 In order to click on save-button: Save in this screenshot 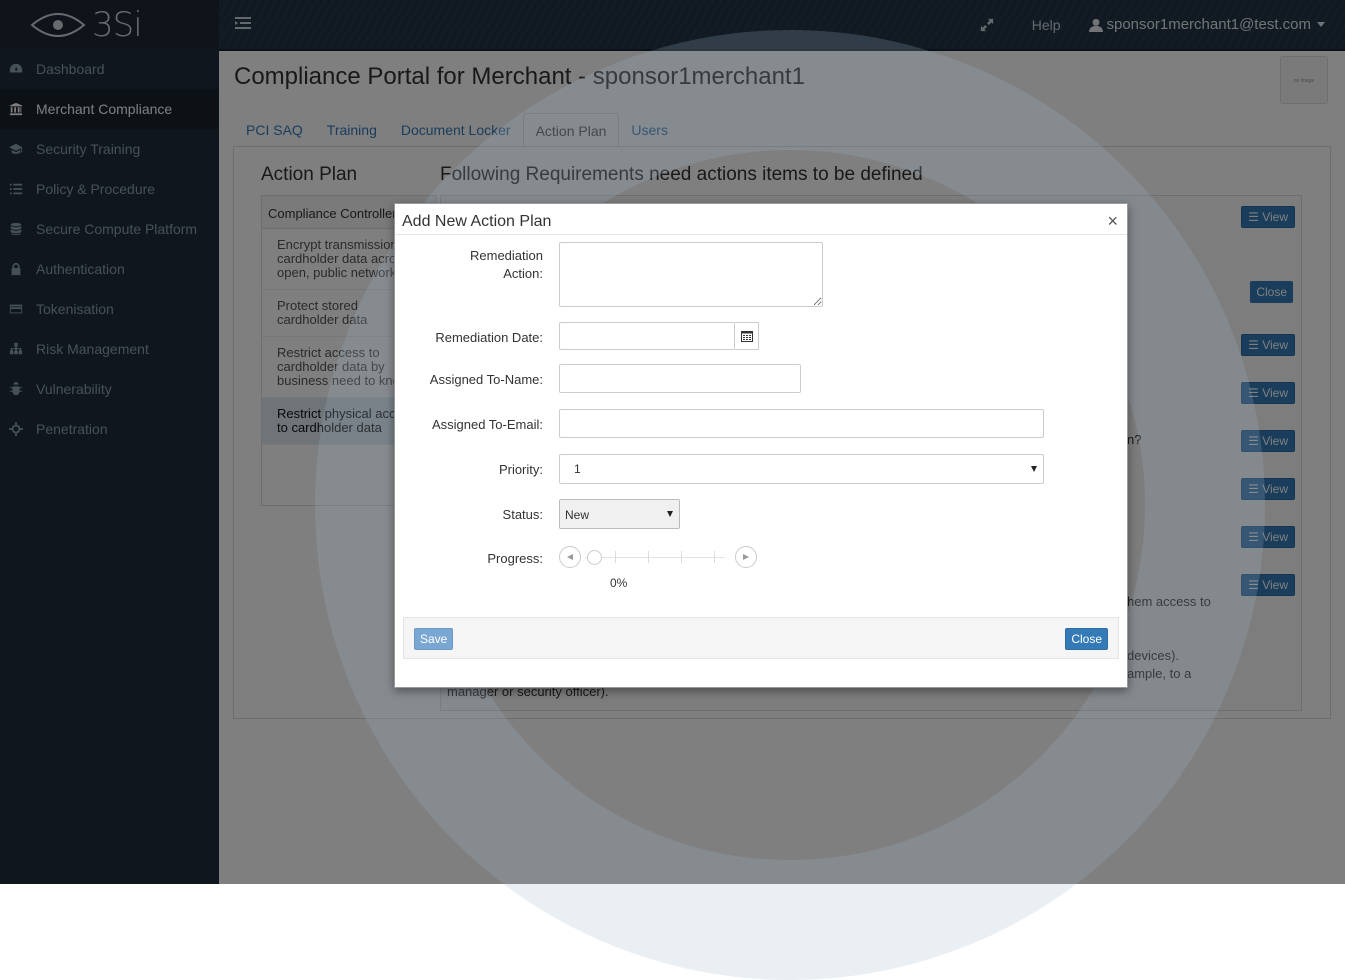, I will do `click(434, 639)`.